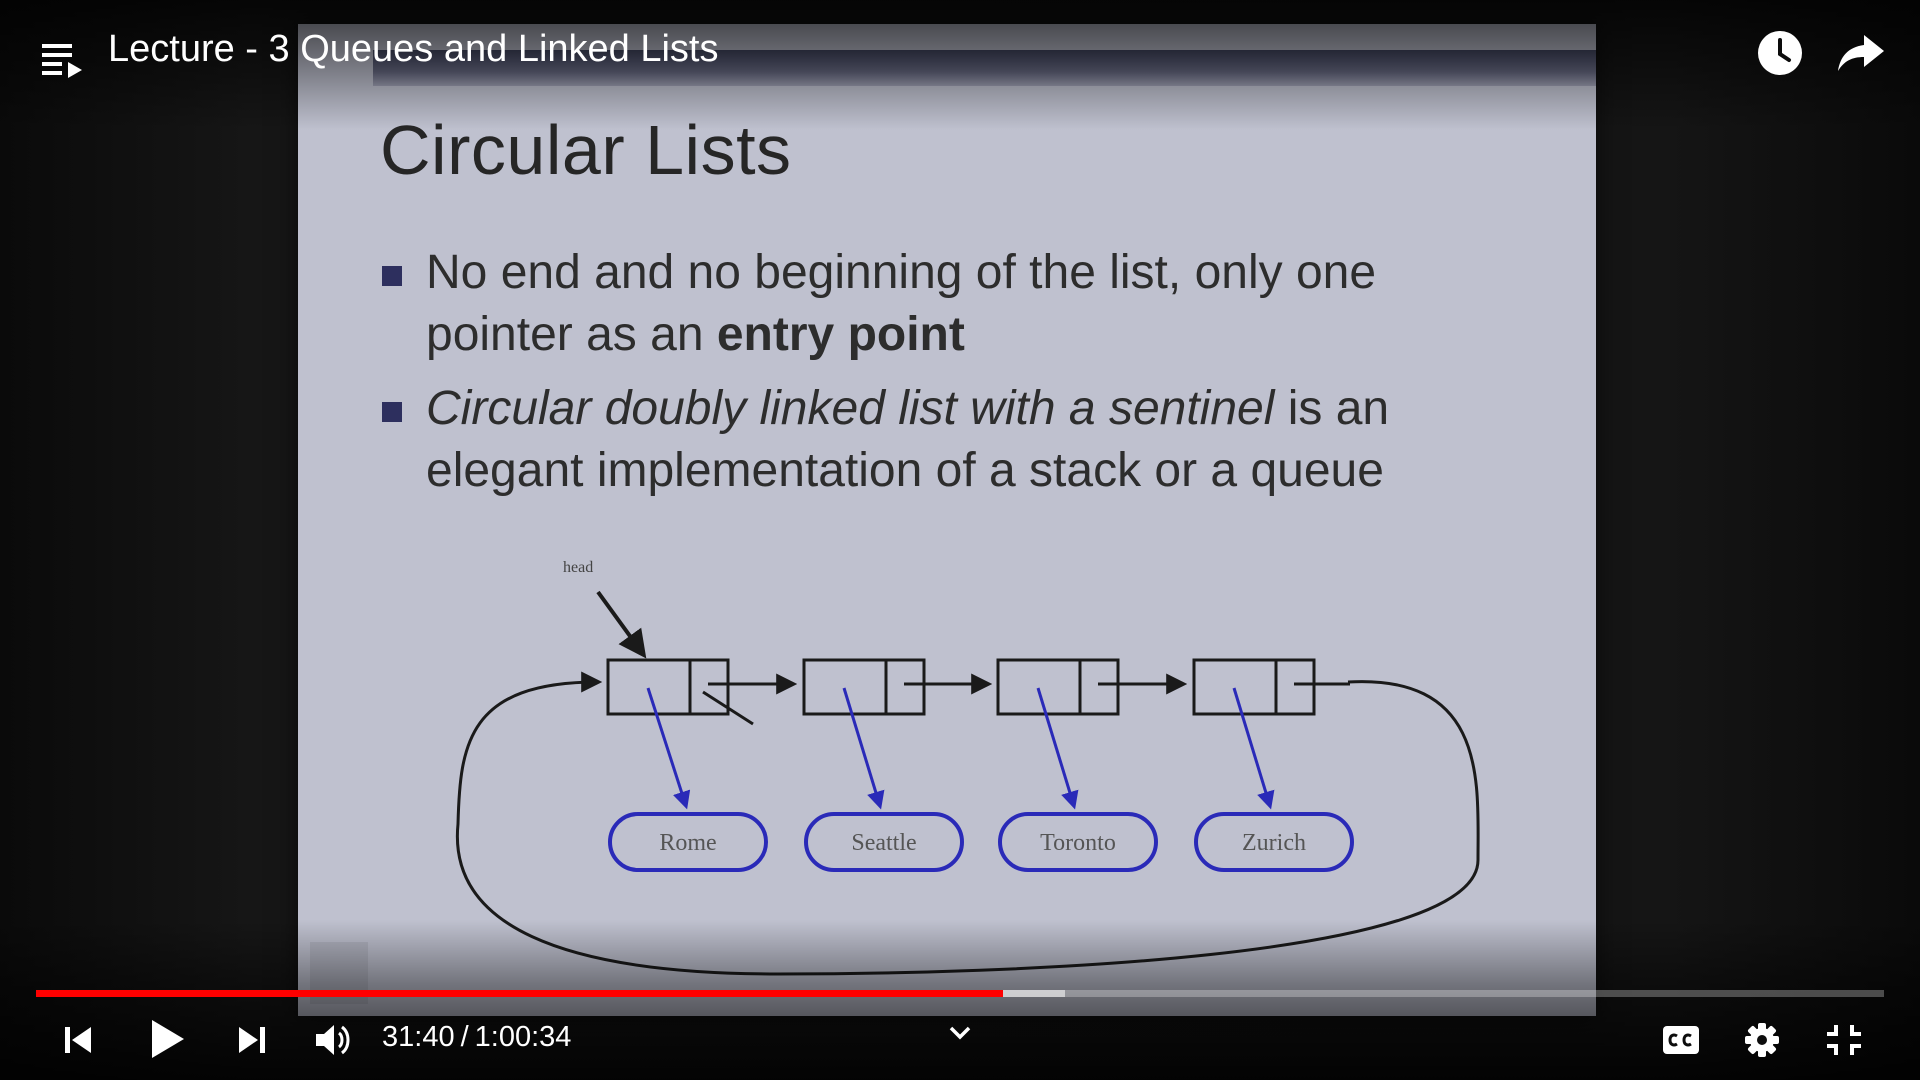 Image resolution: width=1920 pixels, height=1080 pixels. Describe the element at coordinates (333, 1040) in the screenshot. I see `volume-icon` at that location.